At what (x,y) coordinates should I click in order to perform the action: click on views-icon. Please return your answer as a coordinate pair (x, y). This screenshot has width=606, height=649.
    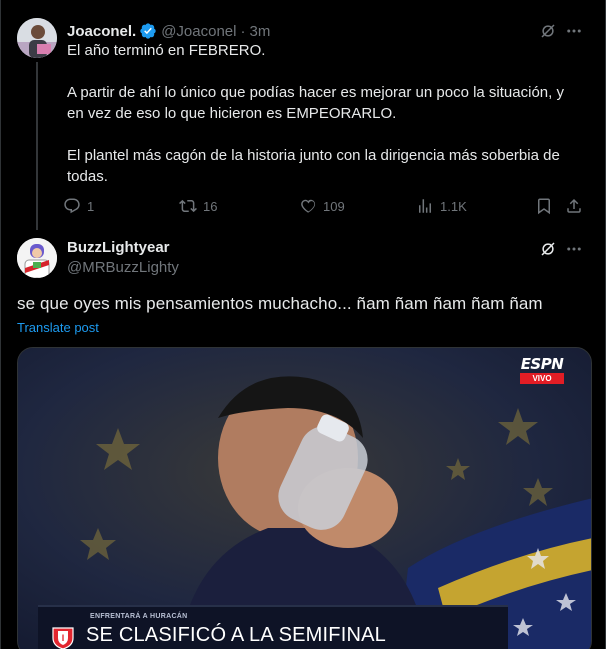
    Looking at the image, I should click on (425, 206).